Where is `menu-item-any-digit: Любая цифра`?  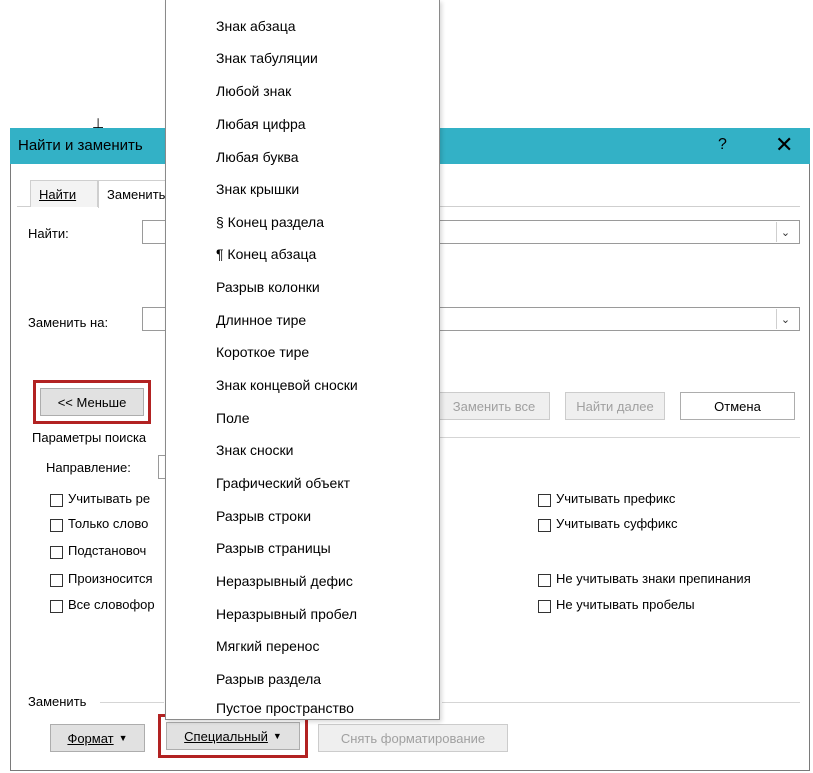
menu-item-any-digit: Любая цифра is located at coordinates (261, 124).